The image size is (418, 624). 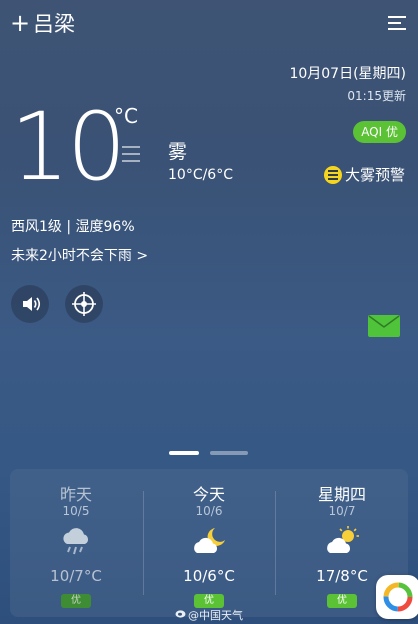 What do you see at coordinates (20, 23) in the screenshot?
I see `add-city-button: +` at bounding box center [20, 23].